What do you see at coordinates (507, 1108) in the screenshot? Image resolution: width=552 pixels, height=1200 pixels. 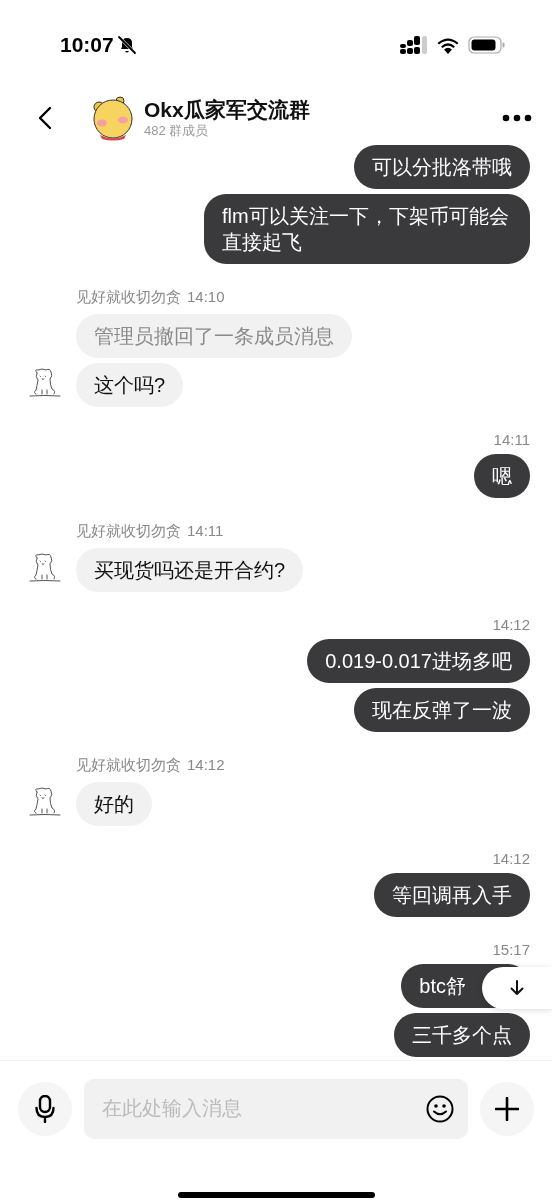 I see `plus-icon` at bounding box center [507, 1108].